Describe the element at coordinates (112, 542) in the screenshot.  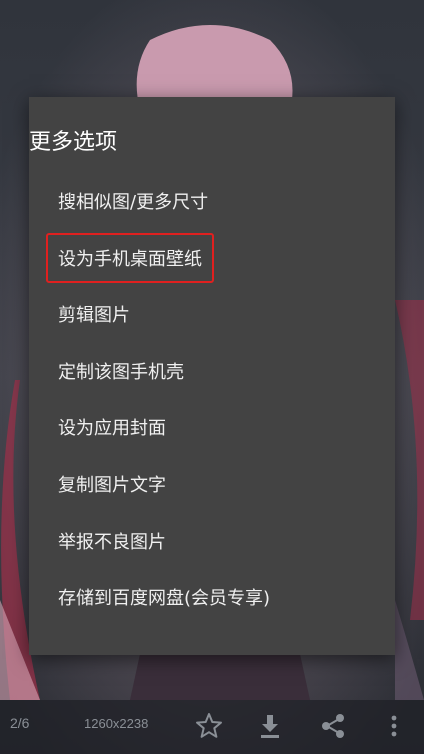
I see `menu-item-label: 举报不良图片` at that location.